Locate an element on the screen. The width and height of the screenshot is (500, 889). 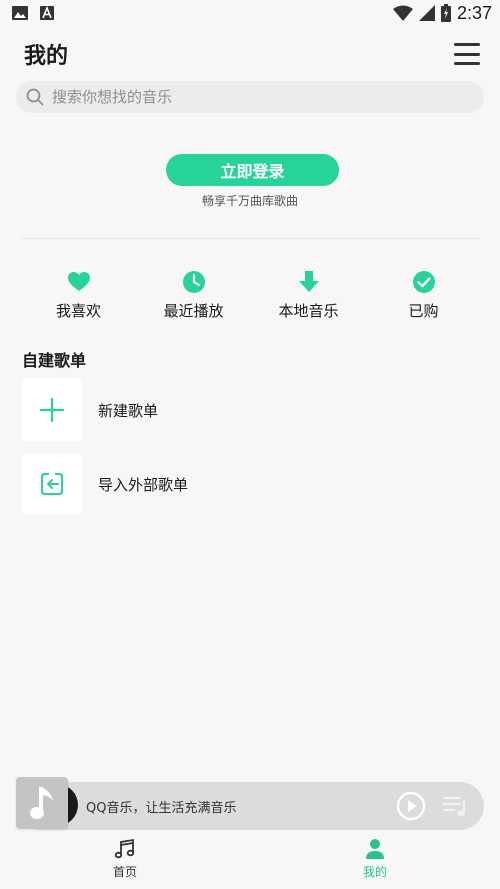
play-icon is located at coordinates (411, 806).